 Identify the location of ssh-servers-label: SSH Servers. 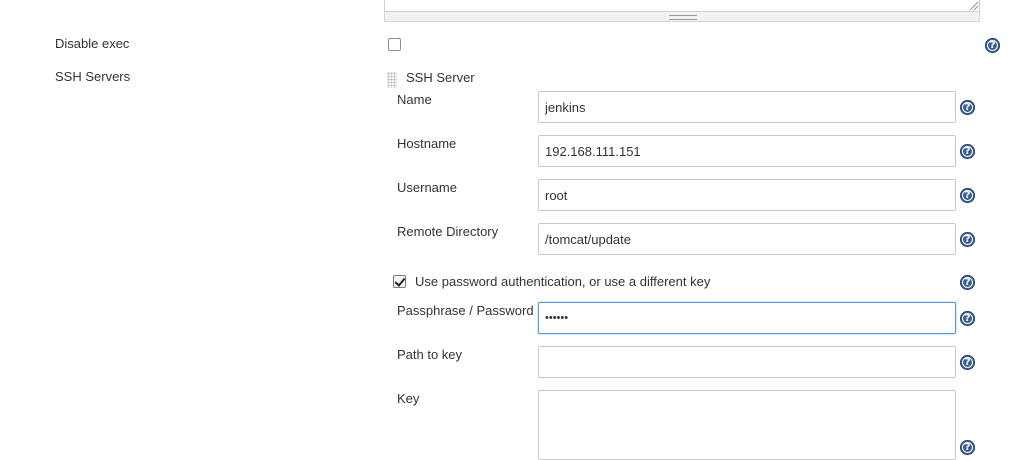
(93, 76).